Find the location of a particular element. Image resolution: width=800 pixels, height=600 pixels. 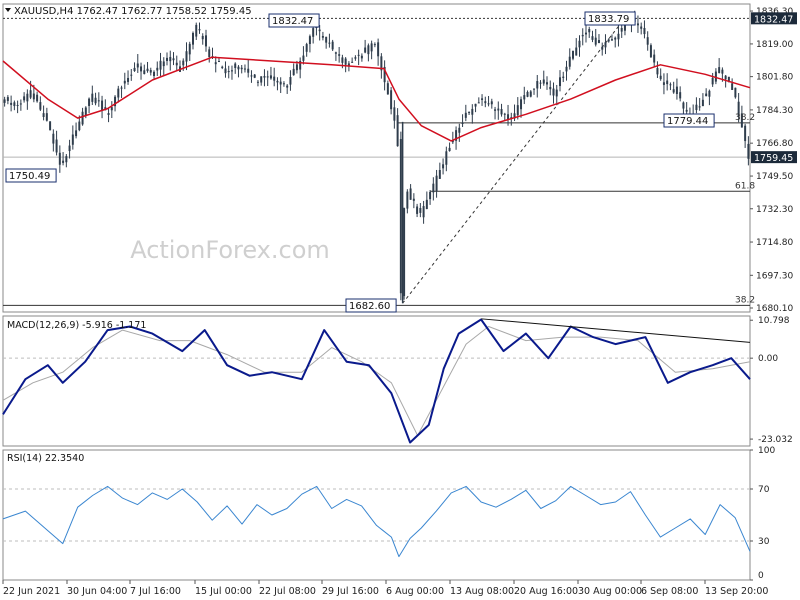

rsi-y-tick-label: 70 is located at coordinates (764, 490).